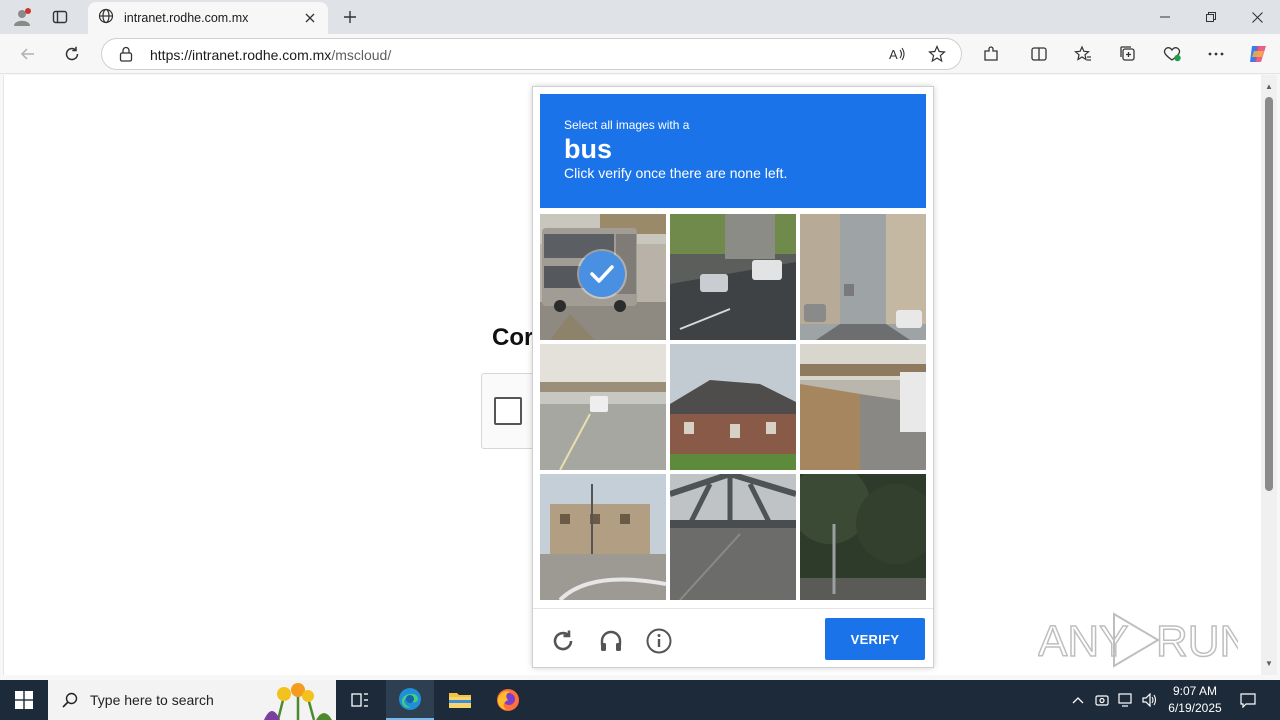  What do you see at coordinates (602, 274) in the screenshot?
I see `selected-check-icon` at bounding box center [602, 274].